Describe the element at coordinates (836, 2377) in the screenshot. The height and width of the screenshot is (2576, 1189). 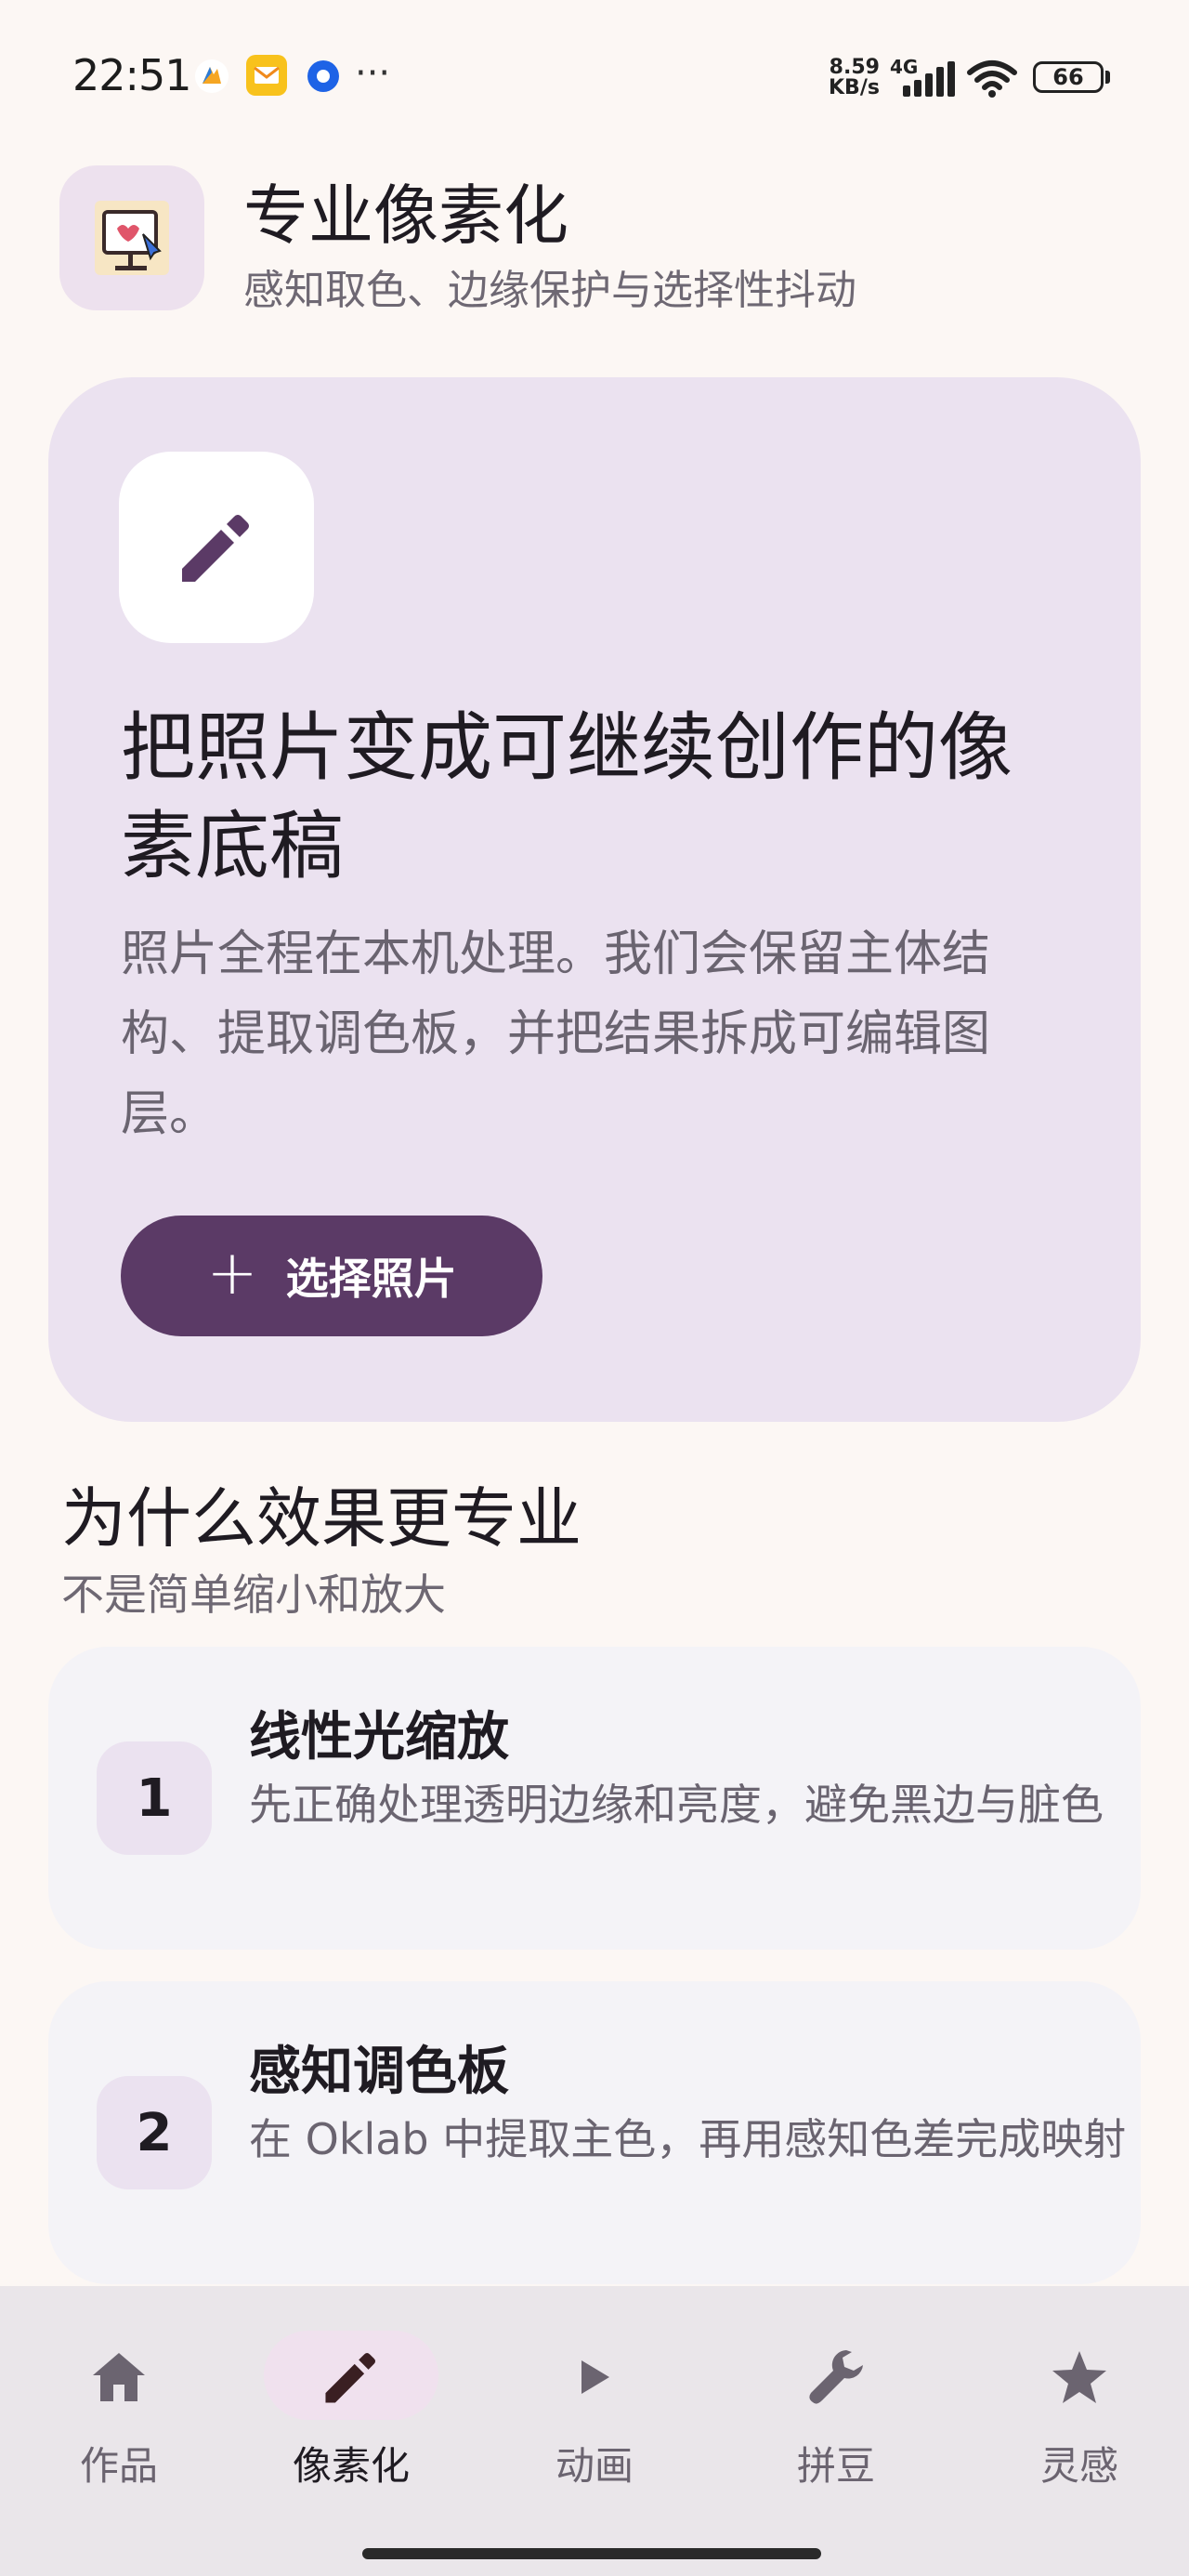
I see `wrench-icon` at that location.